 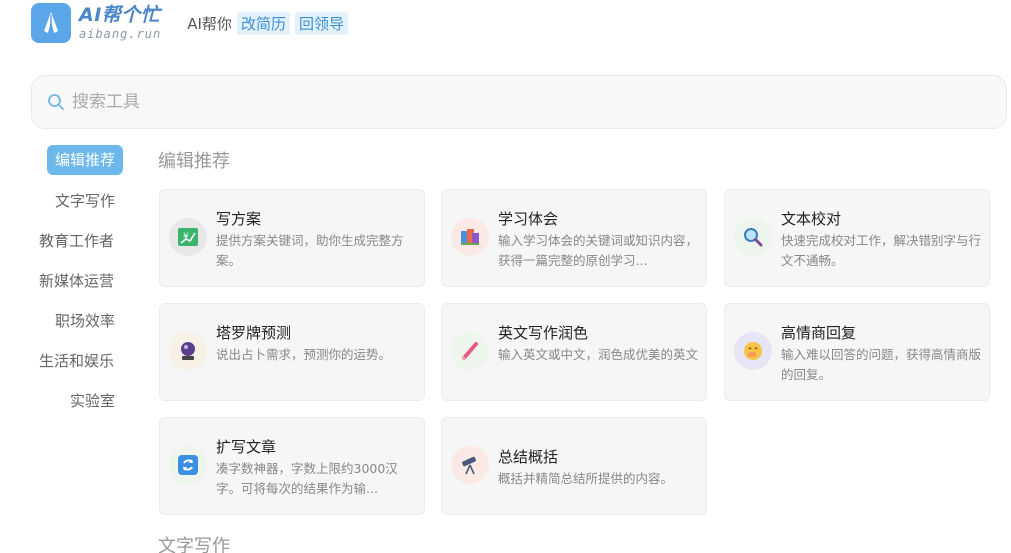 I want to click on card-title: 高情商回复, so click(x=819, y=333).